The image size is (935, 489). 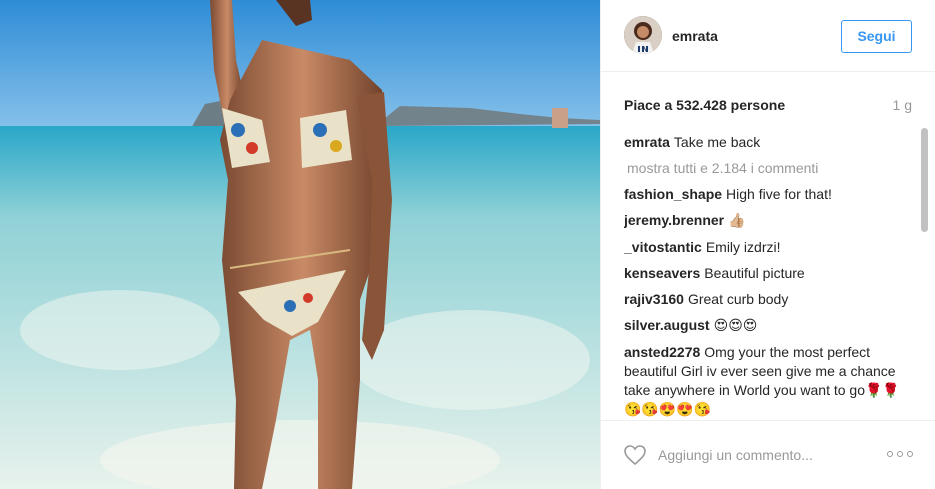 I want to click on list-item: rajiv3160 Great curb body, so click(x=769, y=299).